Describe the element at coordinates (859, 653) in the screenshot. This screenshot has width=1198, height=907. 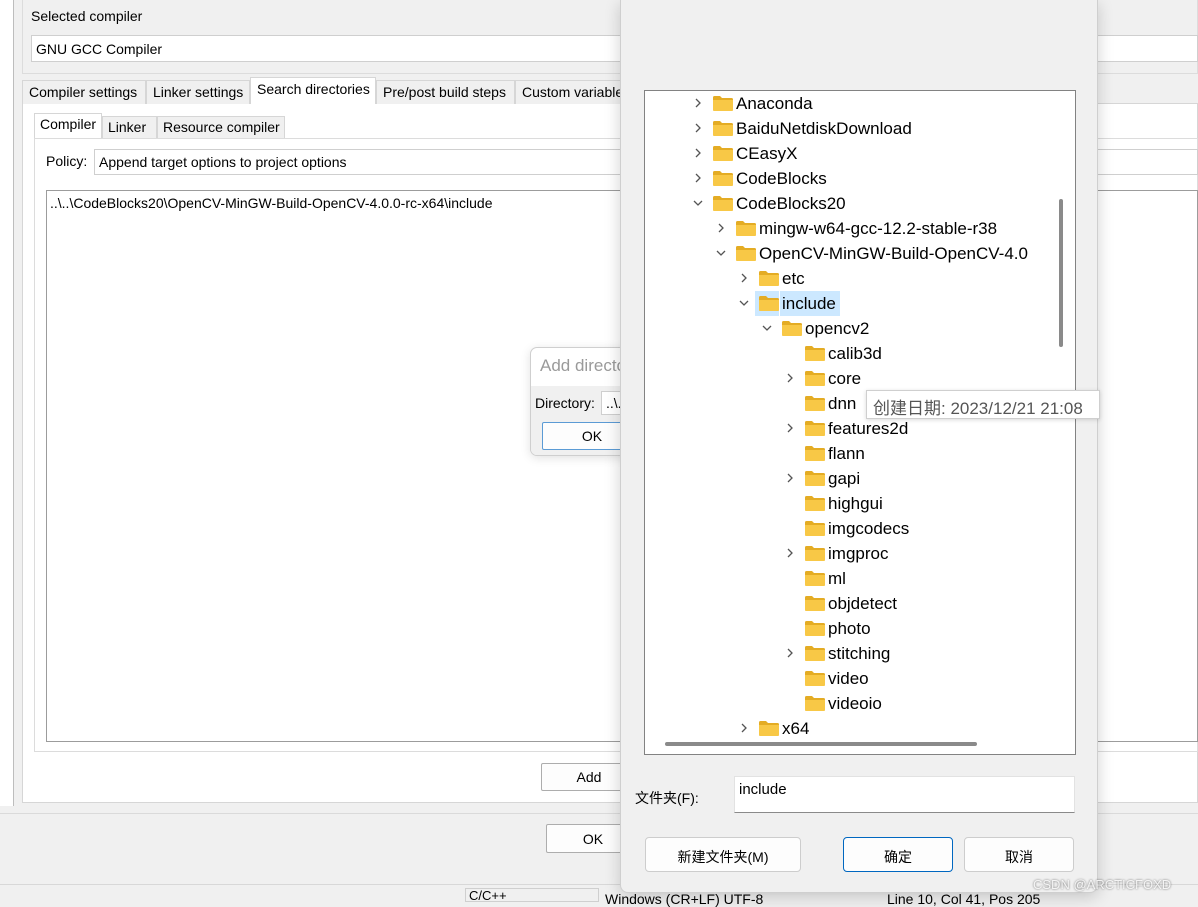
I see `folder-tree-item-label: stitching` at that location.